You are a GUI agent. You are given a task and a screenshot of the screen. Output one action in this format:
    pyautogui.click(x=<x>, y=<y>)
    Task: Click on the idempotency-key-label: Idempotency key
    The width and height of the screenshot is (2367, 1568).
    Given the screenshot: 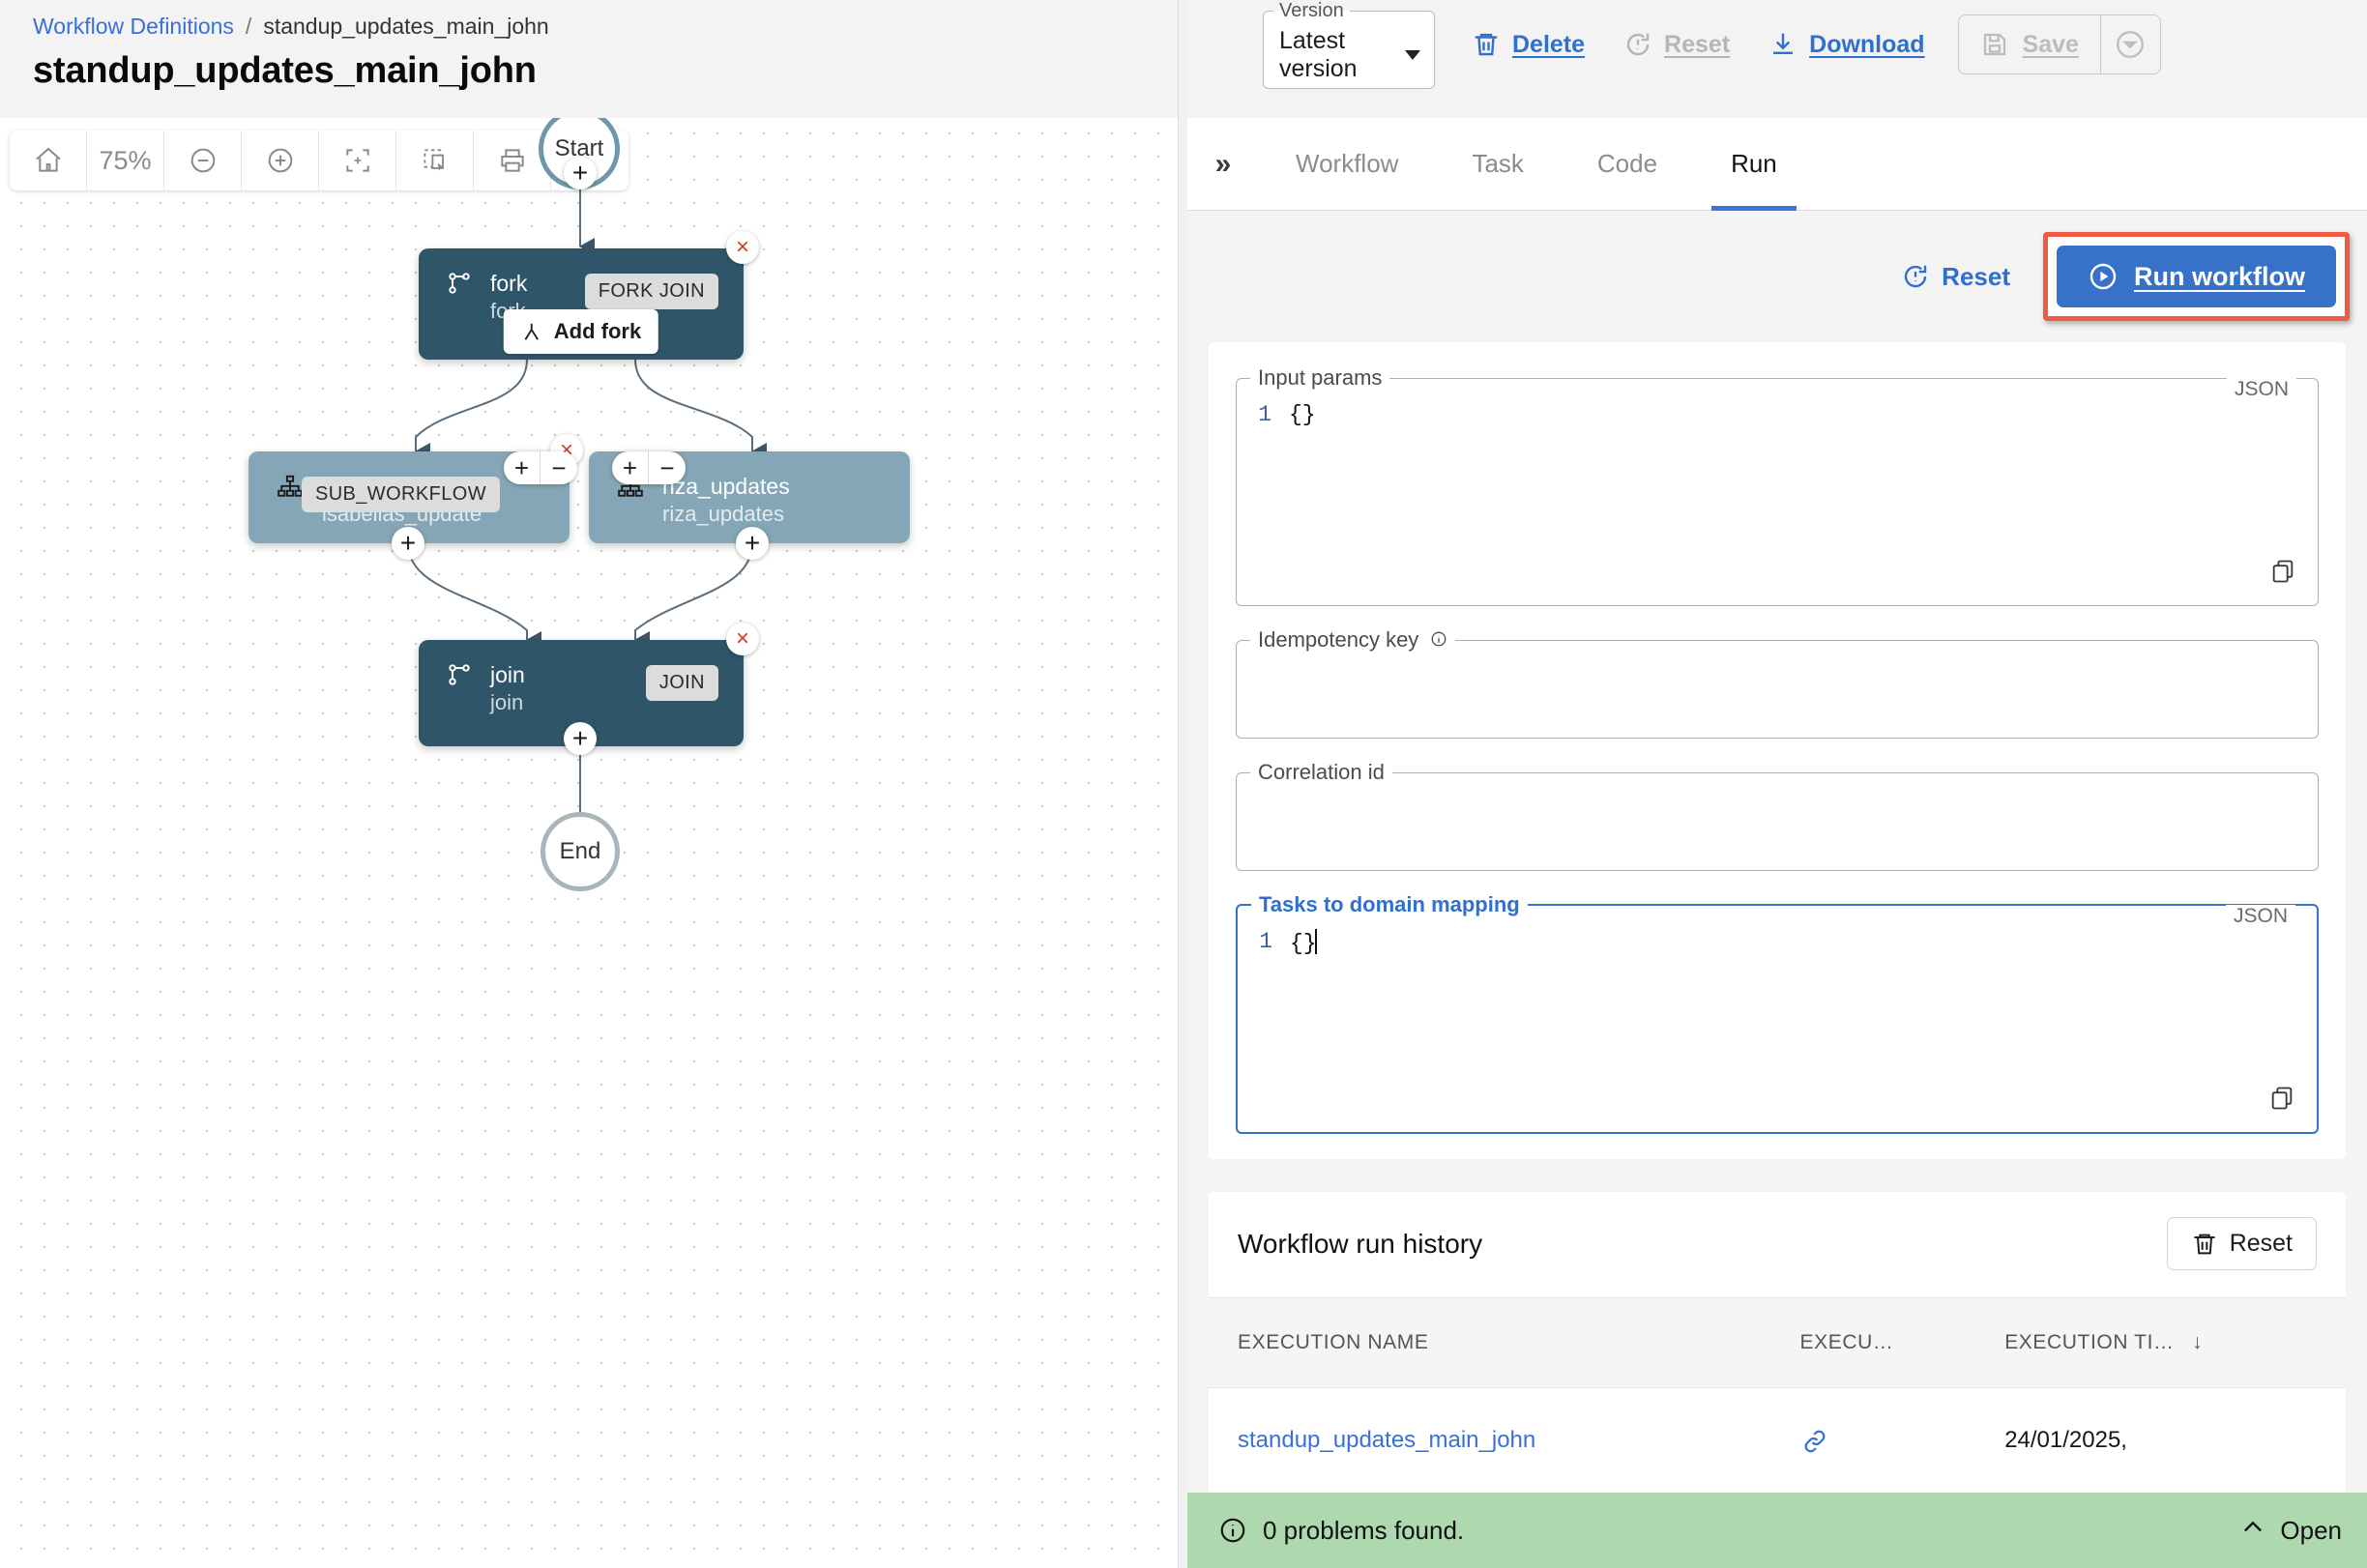 What is the action you would take?
    pyautogui.click(x=1352, y=640)
    